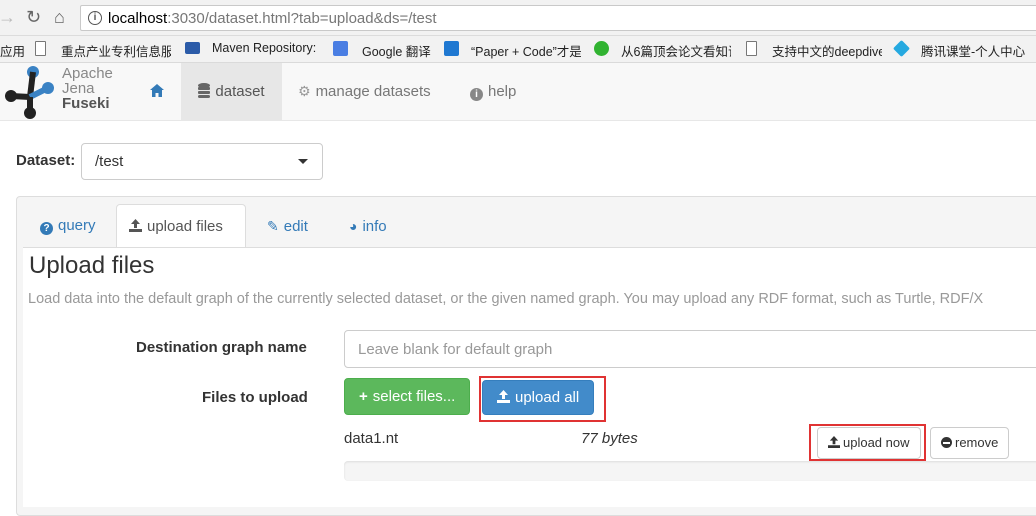 Image resolution: width=1036 pixels, height=516 pixels. What do you see at coordinates (181, 226) in the screenshot?
I see `tab-upload-files: upload files` at bounding box center [181, 226].